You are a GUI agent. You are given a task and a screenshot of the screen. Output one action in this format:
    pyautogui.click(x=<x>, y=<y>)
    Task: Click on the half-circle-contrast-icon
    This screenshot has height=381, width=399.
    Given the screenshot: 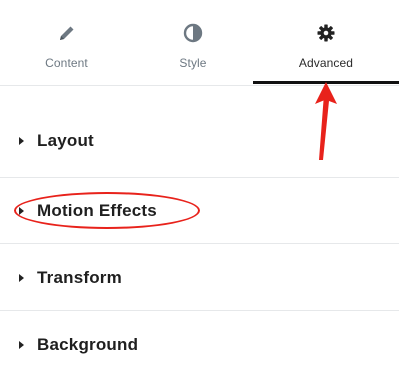 What is the action you would take?
    pyautogui.click(x=193, y=33)
    